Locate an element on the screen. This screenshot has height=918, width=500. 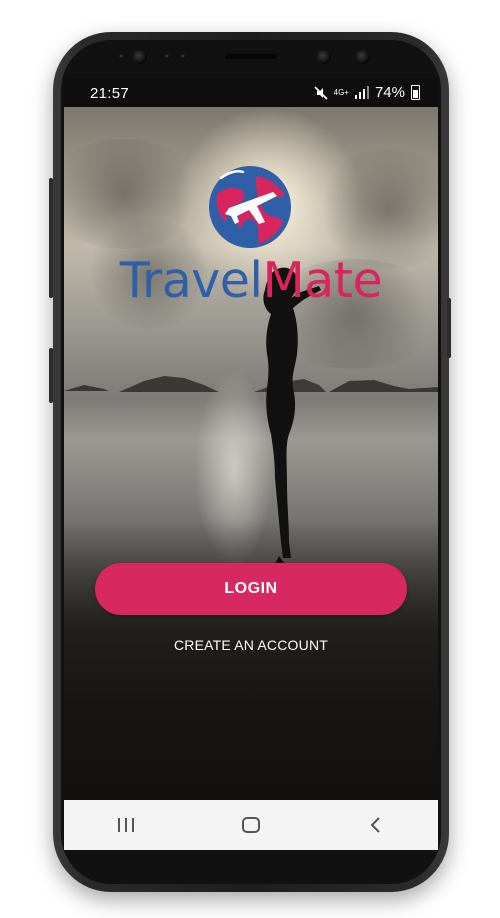
earpiece-speaker is located at coordinates (251, 56).